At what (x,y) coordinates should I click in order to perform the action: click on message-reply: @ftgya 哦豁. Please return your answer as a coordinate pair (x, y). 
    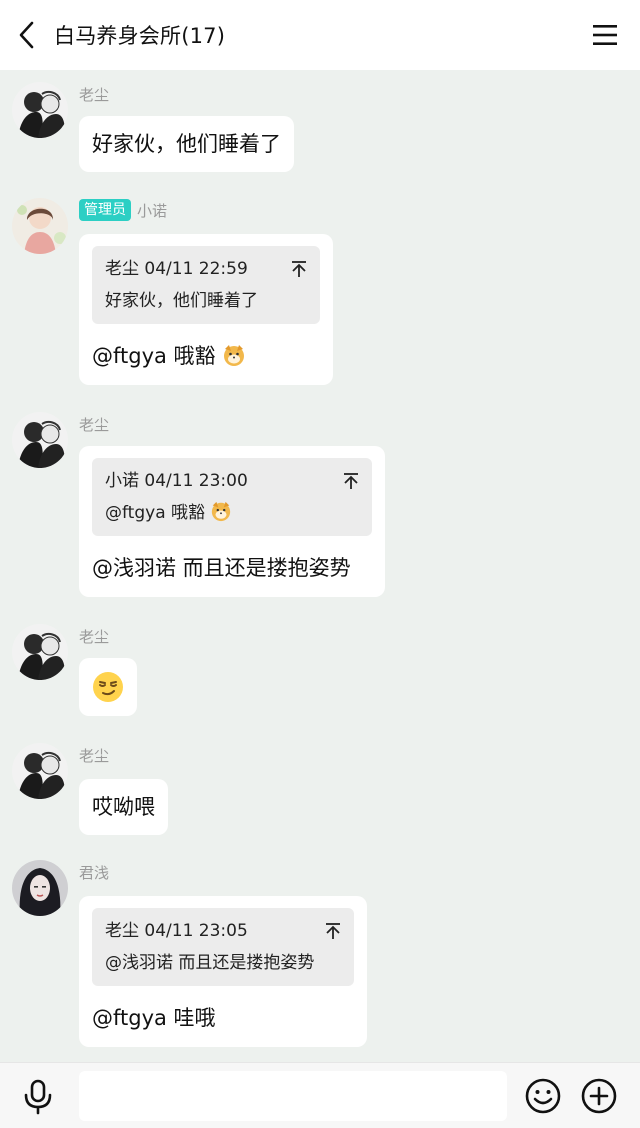
    Looking at the image, I should click on (206, 354).